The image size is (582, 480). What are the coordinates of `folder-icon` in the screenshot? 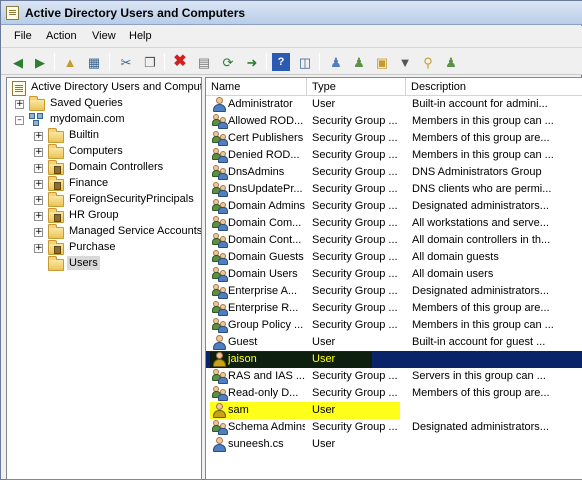 It's located at (56, 151).